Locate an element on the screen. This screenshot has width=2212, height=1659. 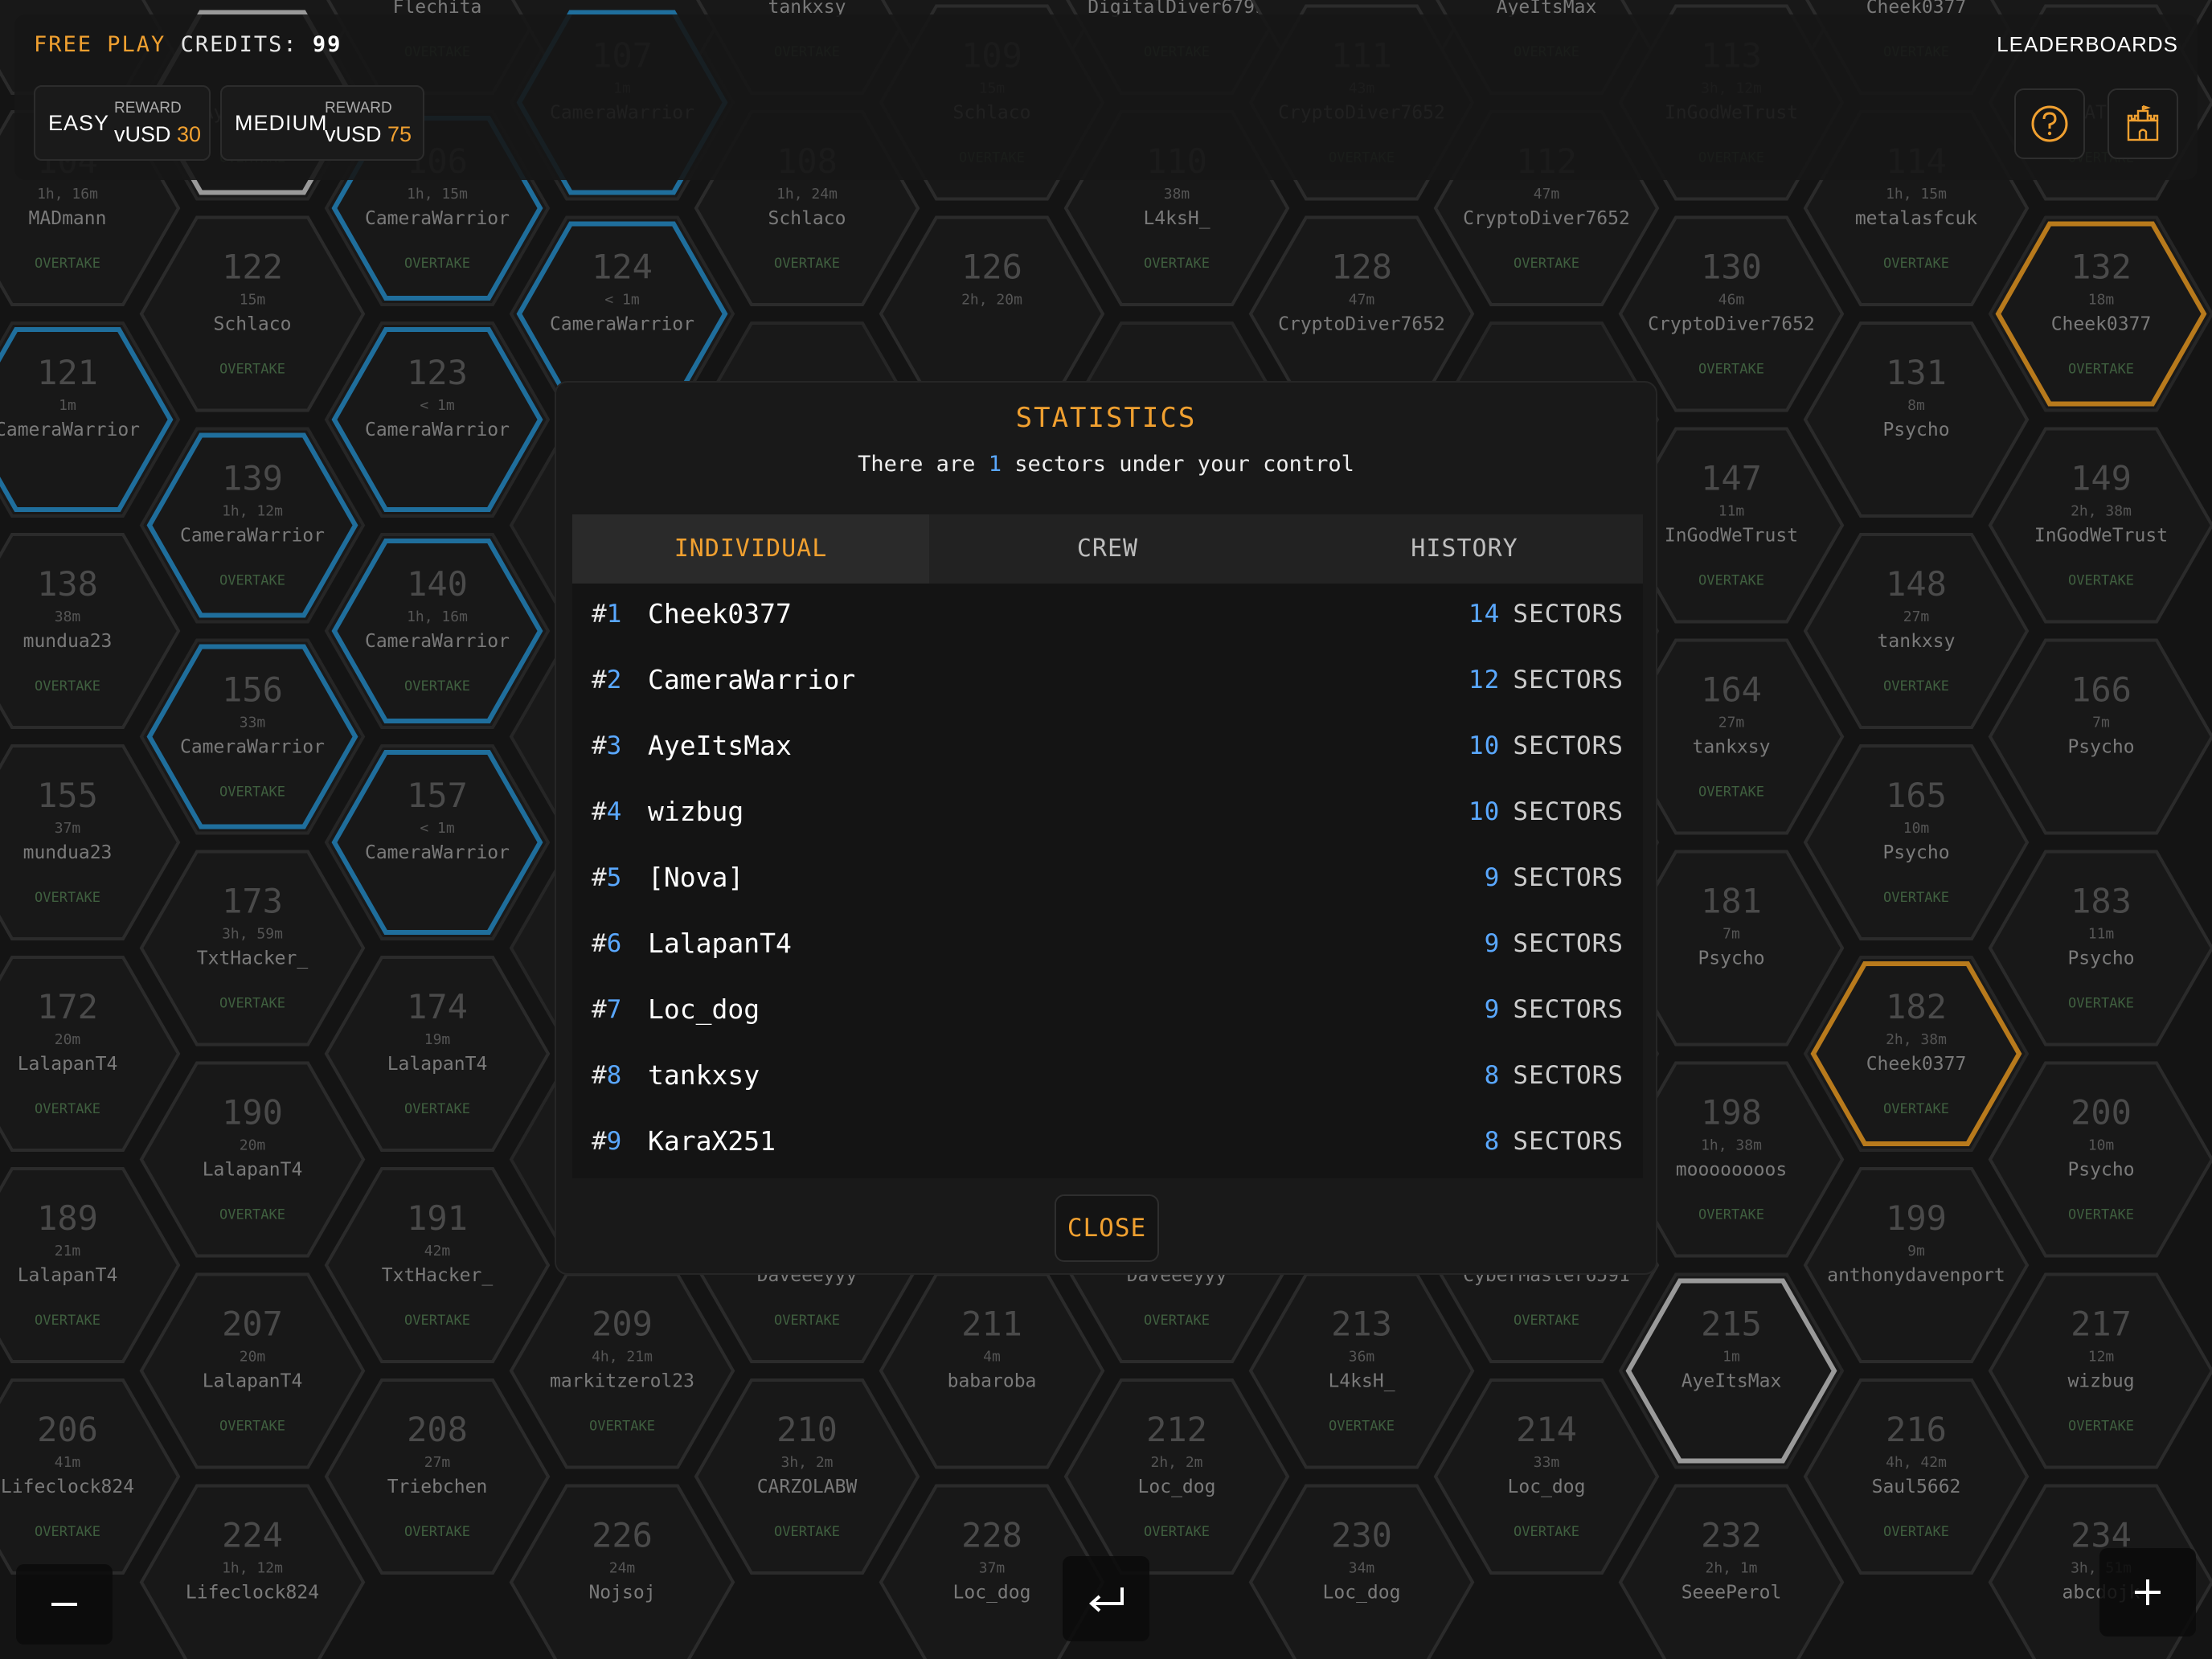
sector-hex: 217 12m wizbug OVERTAKE is located at coordinates (2100, 1370).